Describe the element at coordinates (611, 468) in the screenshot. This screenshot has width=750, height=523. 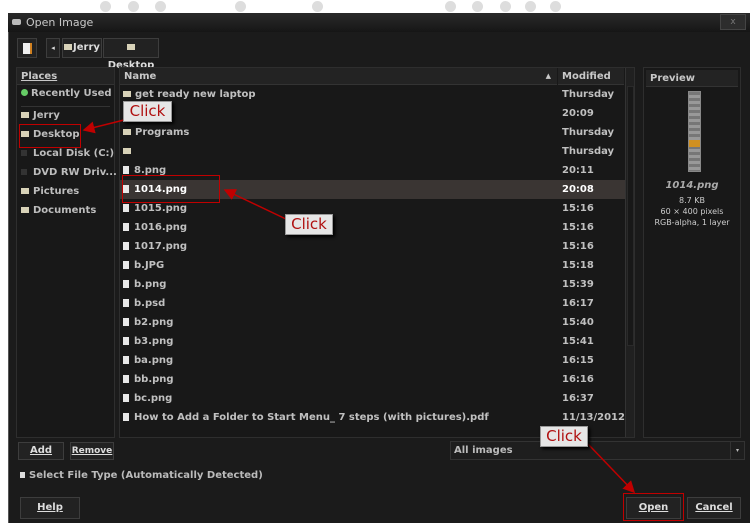
I see `arrow-to-open` at that location.